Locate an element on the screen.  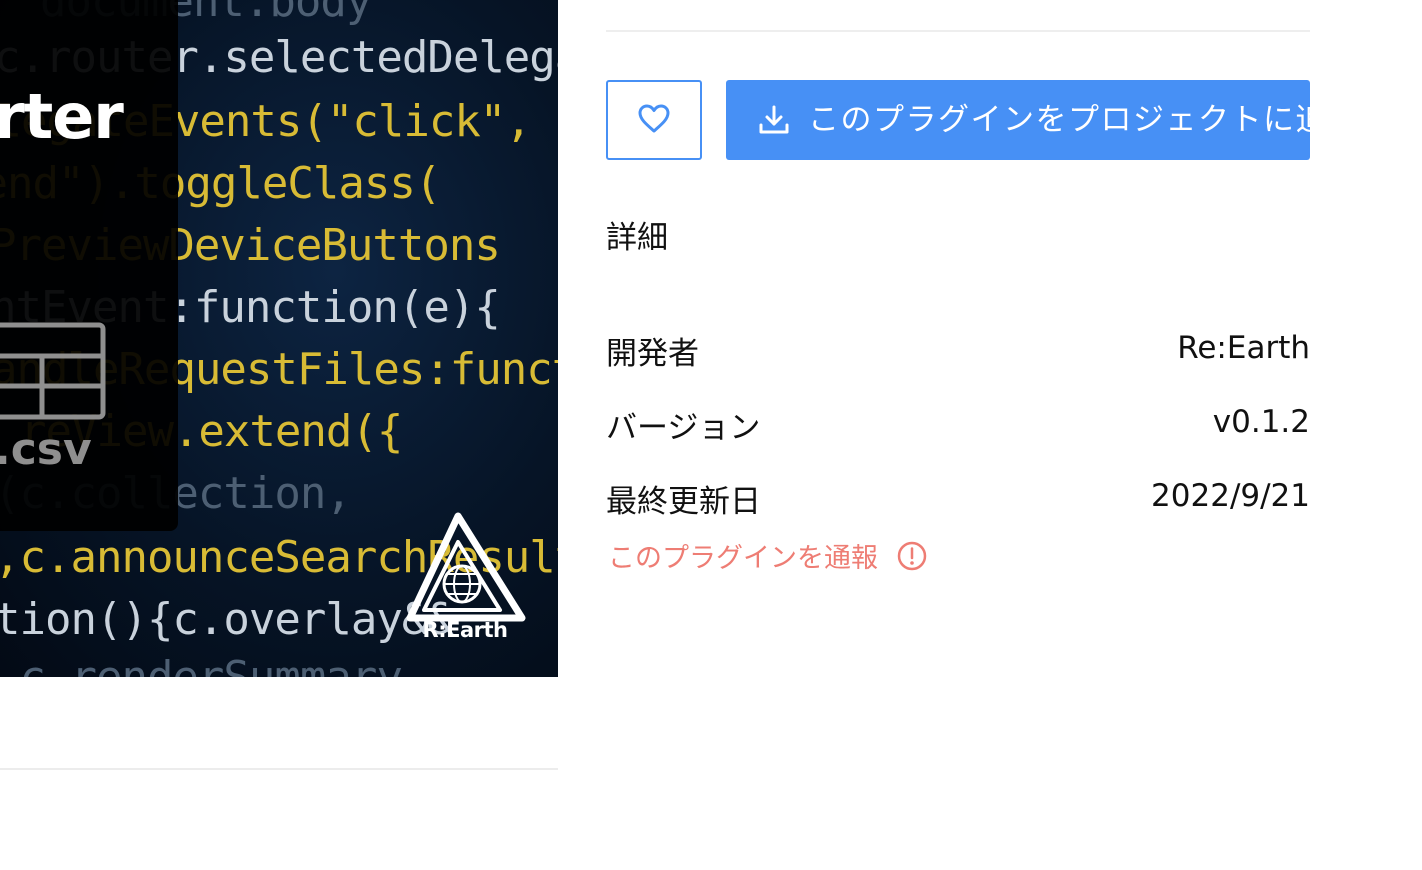
version-row: バージョン v0.1.2 is located at coordinates (958, 424).